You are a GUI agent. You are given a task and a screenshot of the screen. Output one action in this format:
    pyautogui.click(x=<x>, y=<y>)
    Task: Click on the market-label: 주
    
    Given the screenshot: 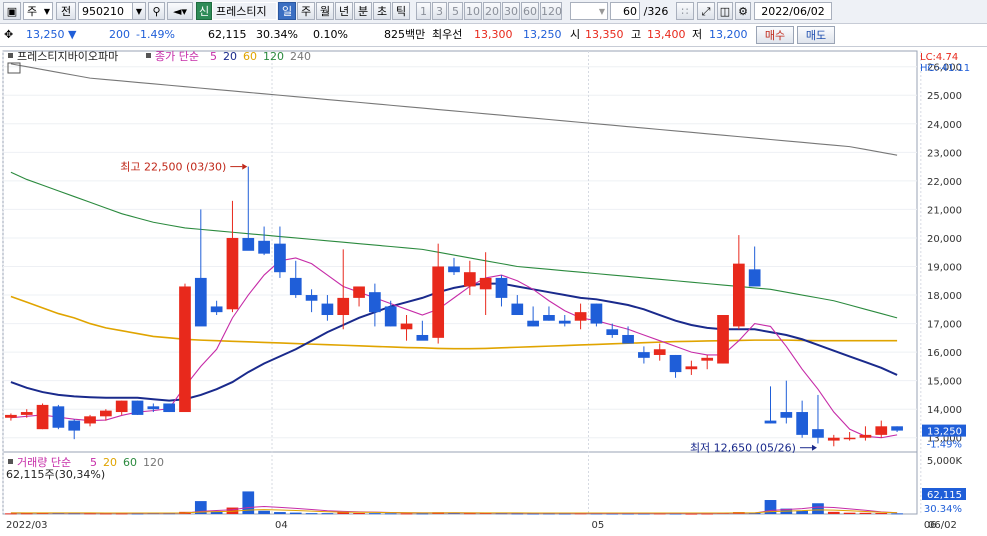 What is the action you would take?
    pyautogui.click(x=32, y=11)
    